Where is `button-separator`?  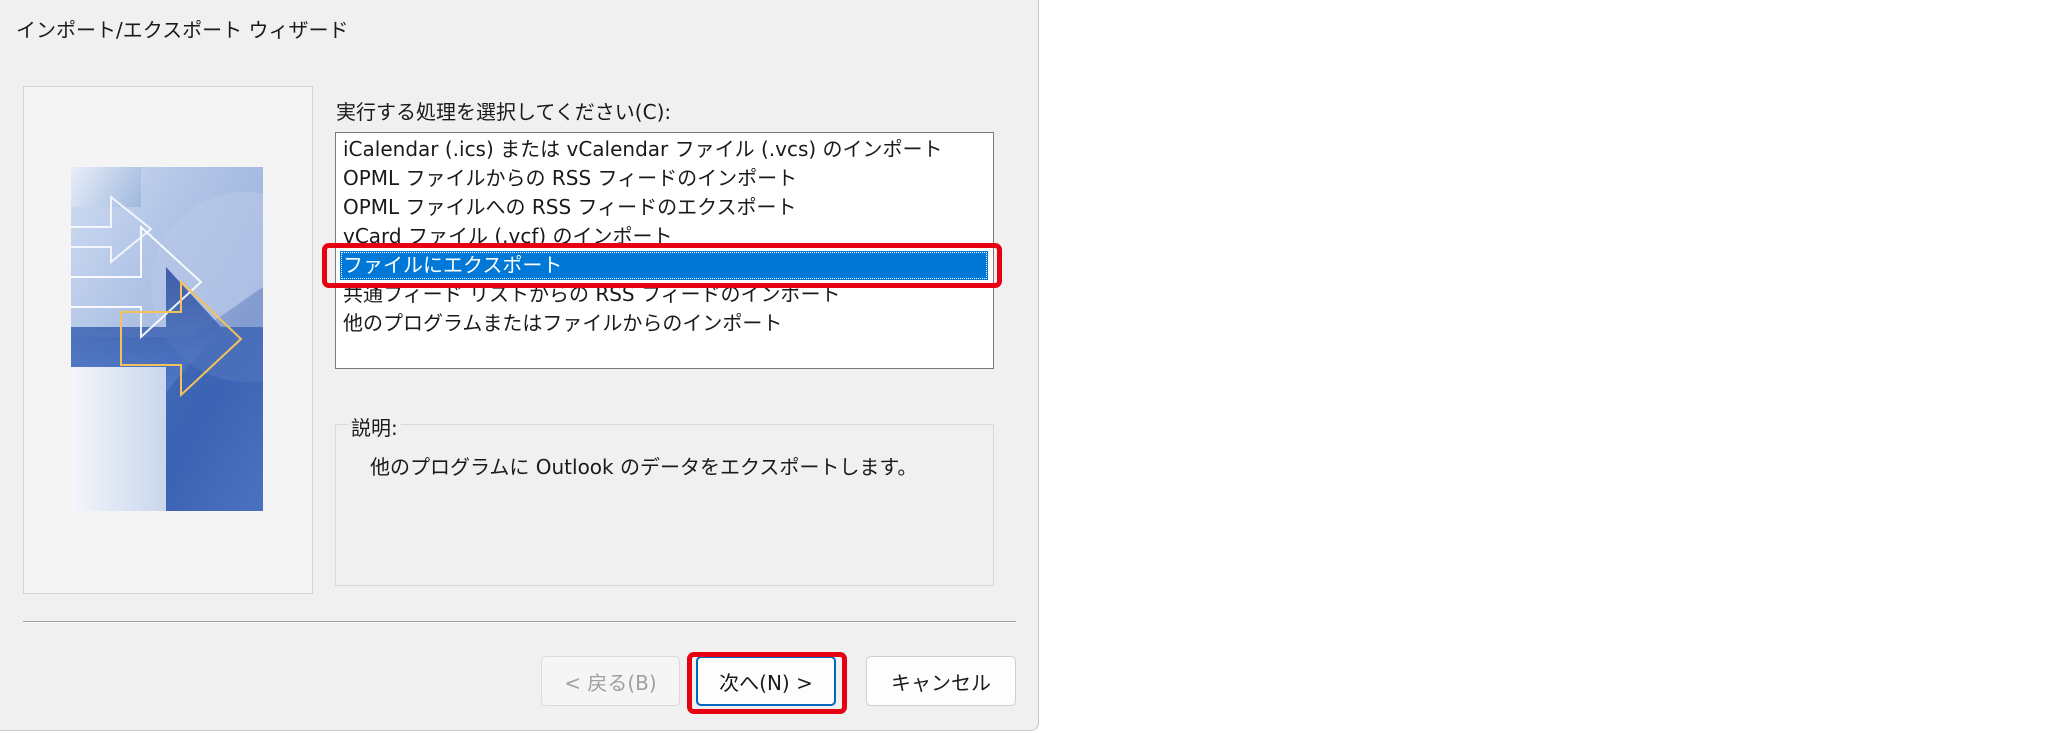 button-separator is located at coordinates (519, 622).